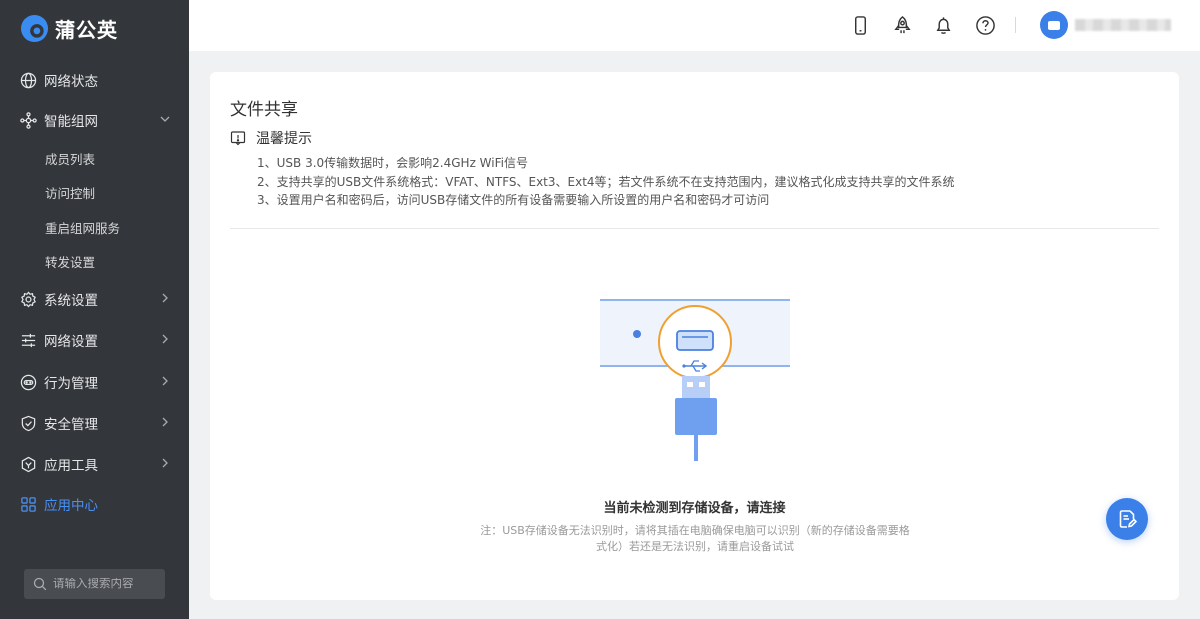 This screenshot has height=619, width=1200. I want to click on topbar, so click(694, 25).